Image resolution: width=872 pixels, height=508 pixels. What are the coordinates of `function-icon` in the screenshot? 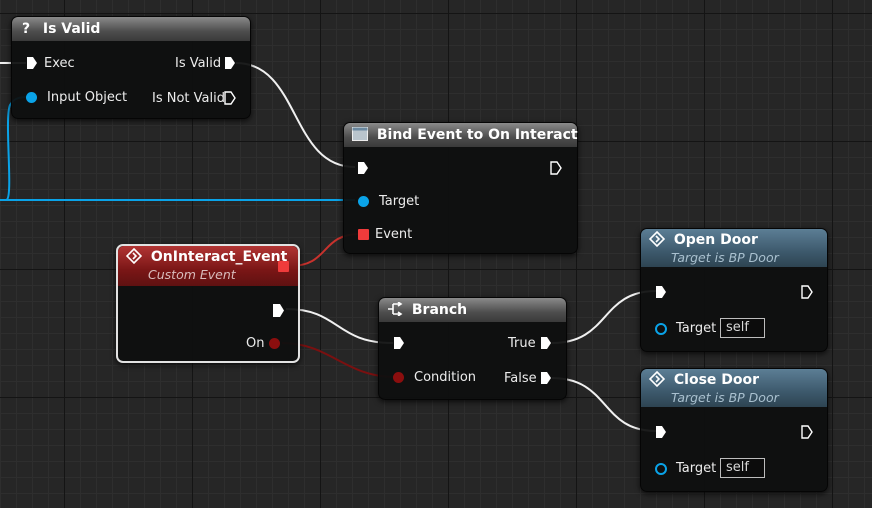 It's located at (360, 133).